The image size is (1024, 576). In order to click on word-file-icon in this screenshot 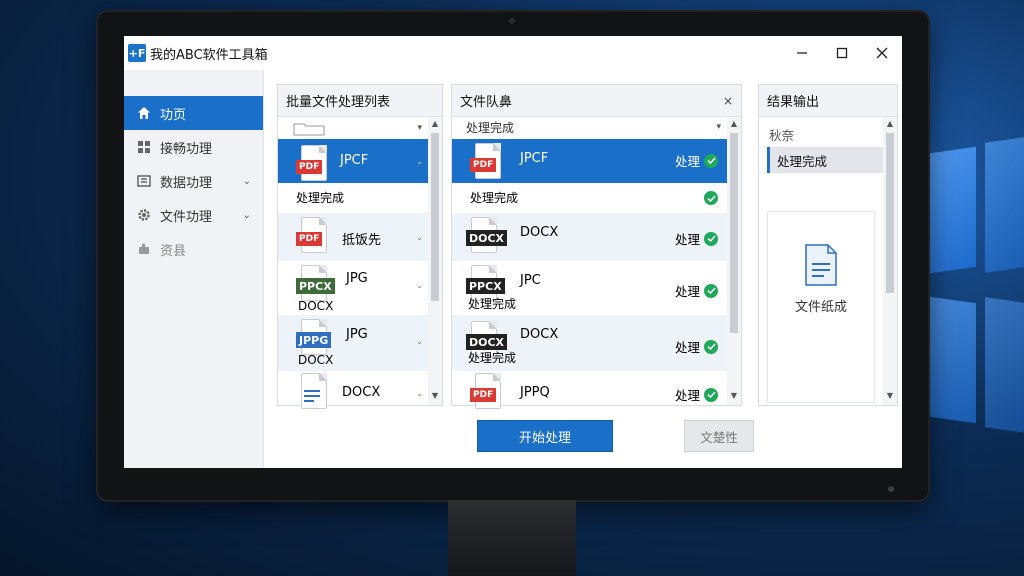, I will do `click(313, 393)`.